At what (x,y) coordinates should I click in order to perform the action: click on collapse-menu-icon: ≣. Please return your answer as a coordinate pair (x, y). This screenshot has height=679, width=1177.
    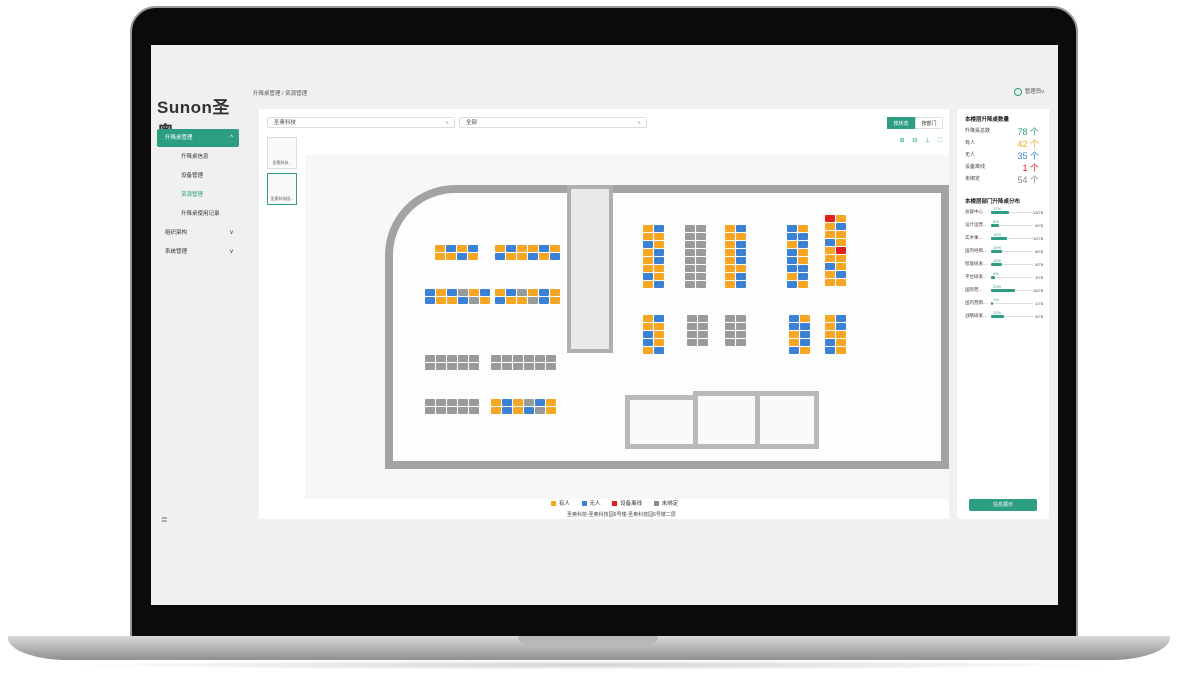
    Looking at the image, I should click on (164, 519).